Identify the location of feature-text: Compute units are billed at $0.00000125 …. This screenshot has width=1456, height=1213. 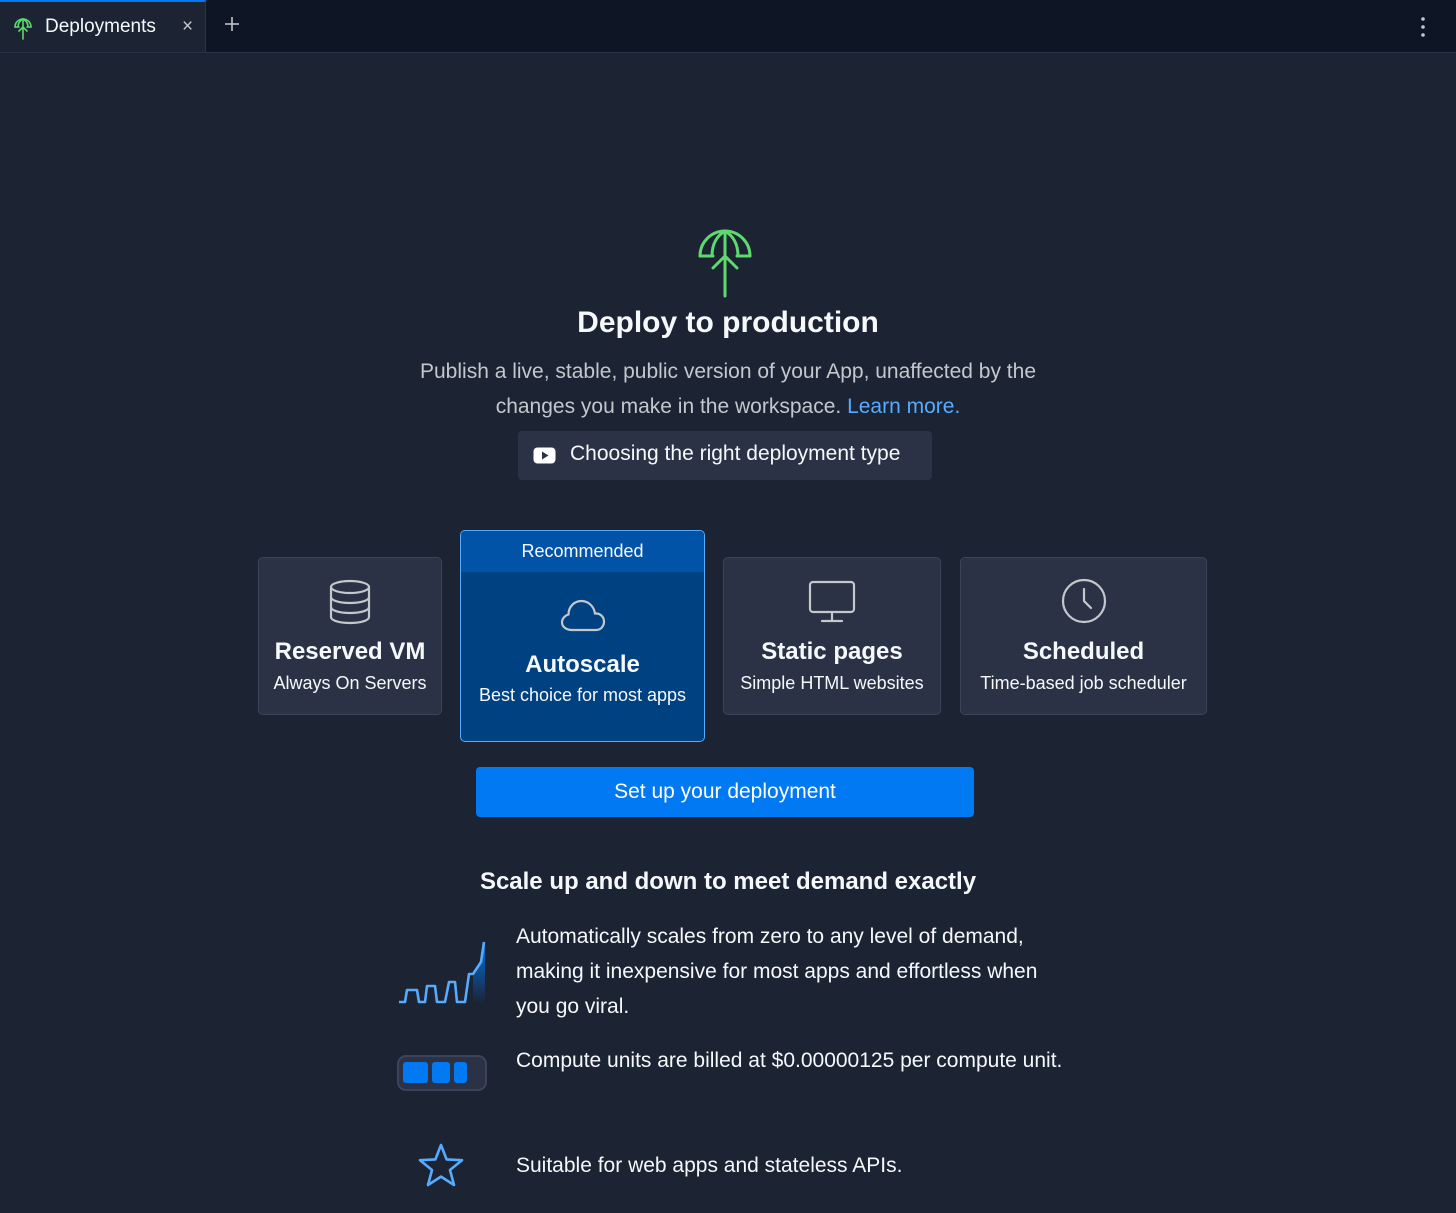
(789, 1060).